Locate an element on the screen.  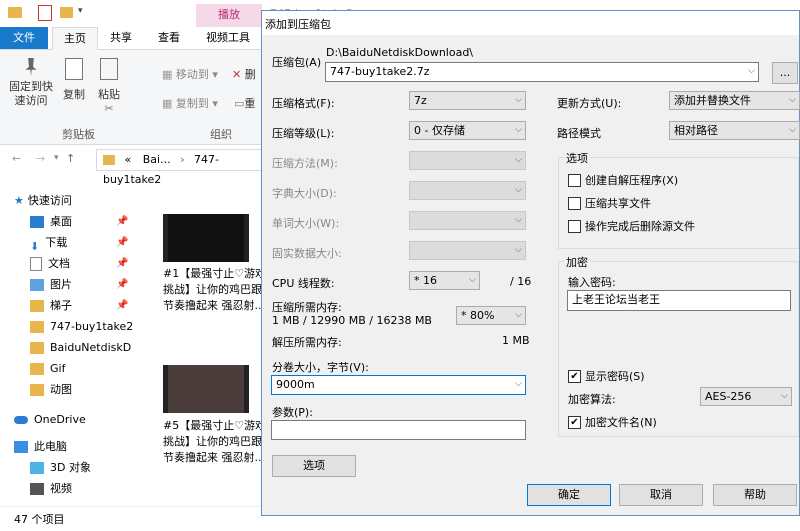
create-sfx-checkbox: 创建自解压程序(X) is located at coordinates (623, 180).